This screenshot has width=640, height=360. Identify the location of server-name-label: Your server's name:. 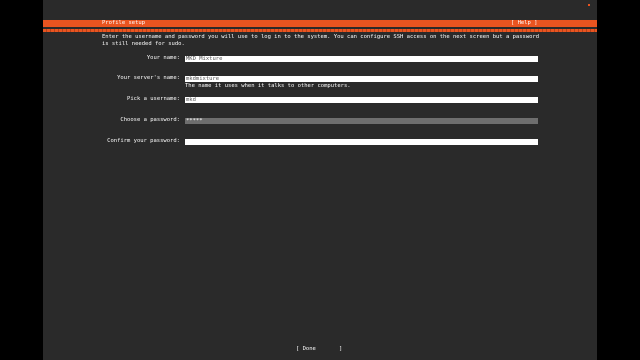
(148, 78).